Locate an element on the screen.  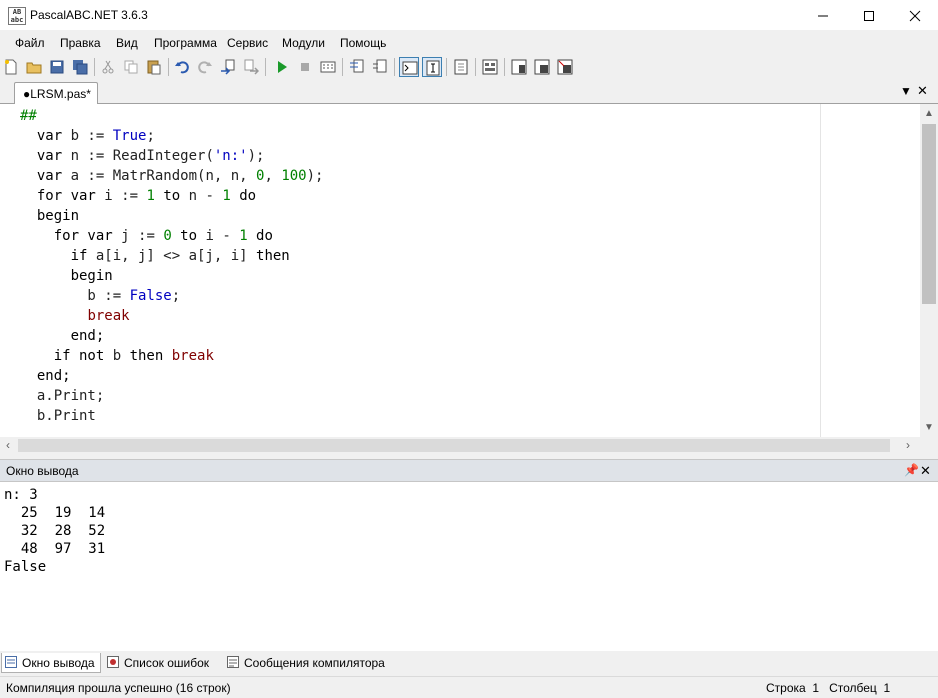
menu-file: Файл is located at coordinates (30, 43).